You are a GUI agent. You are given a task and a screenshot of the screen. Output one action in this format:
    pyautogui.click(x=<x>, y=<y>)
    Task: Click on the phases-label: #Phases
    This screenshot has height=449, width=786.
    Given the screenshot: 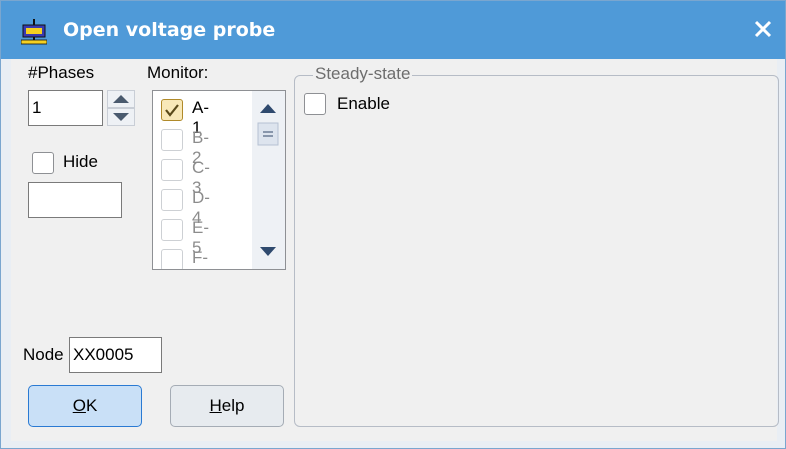 What is the action you would take?
    pyautogui.click(x=61, y=72)
    